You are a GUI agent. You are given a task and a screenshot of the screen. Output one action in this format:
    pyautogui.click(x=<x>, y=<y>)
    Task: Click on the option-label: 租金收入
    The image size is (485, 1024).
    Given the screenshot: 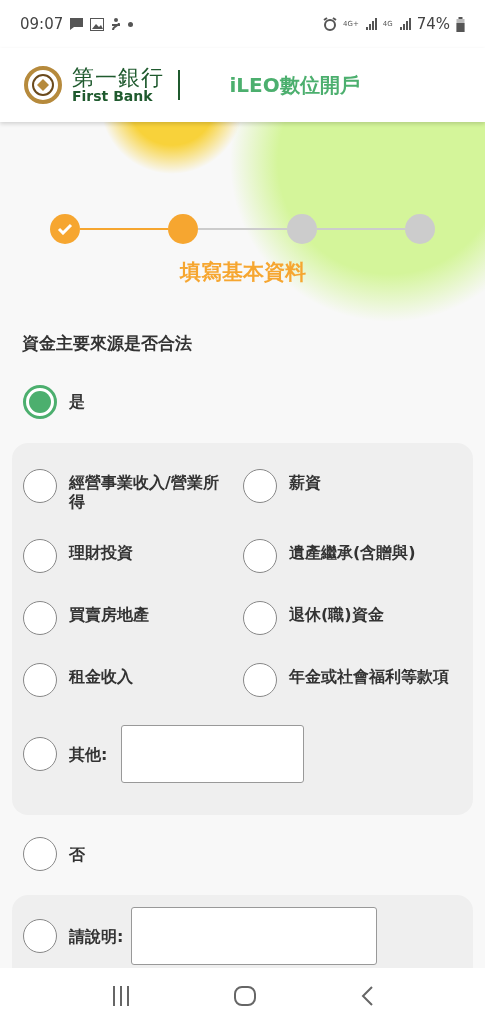 What is the action you would take?
    pyautogui.click(x=101, y=676)
    